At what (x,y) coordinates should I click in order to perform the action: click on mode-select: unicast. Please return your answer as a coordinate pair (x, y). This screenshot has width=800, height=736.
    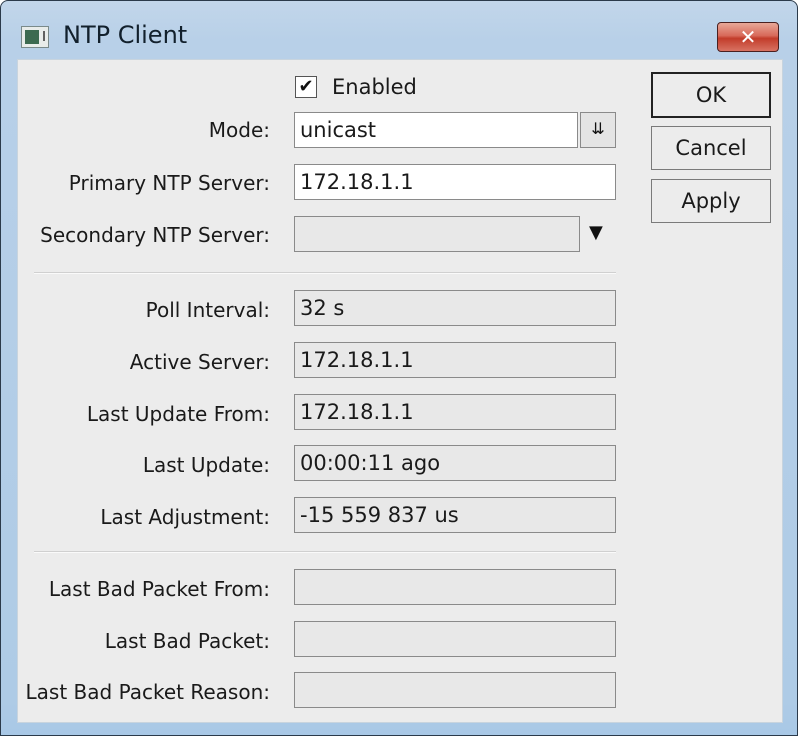
    Looking at the image, I should click on (436, 130).